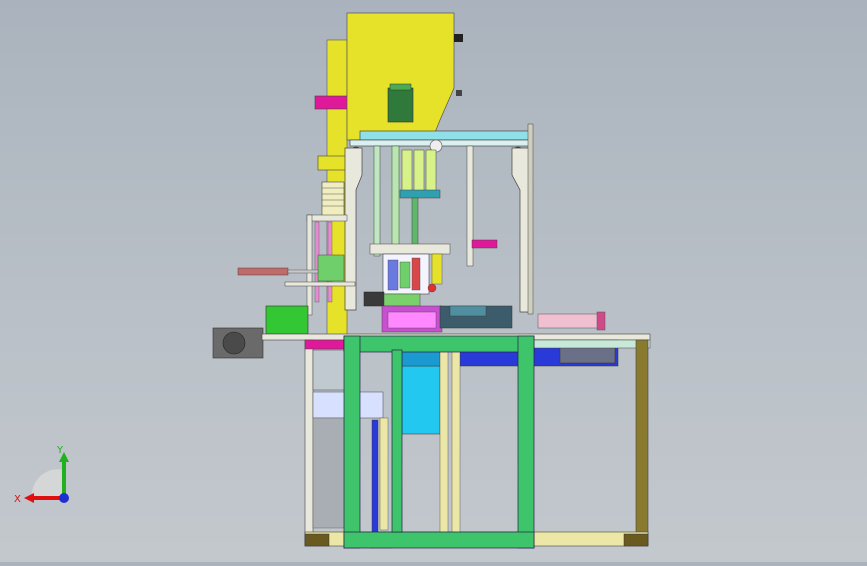 This screenshot has height=566, width=867. What do you see at coordinates (601, 321) in the screenshot?
I see `right-pink-cylinder-end` at bounding box center [601, 321].